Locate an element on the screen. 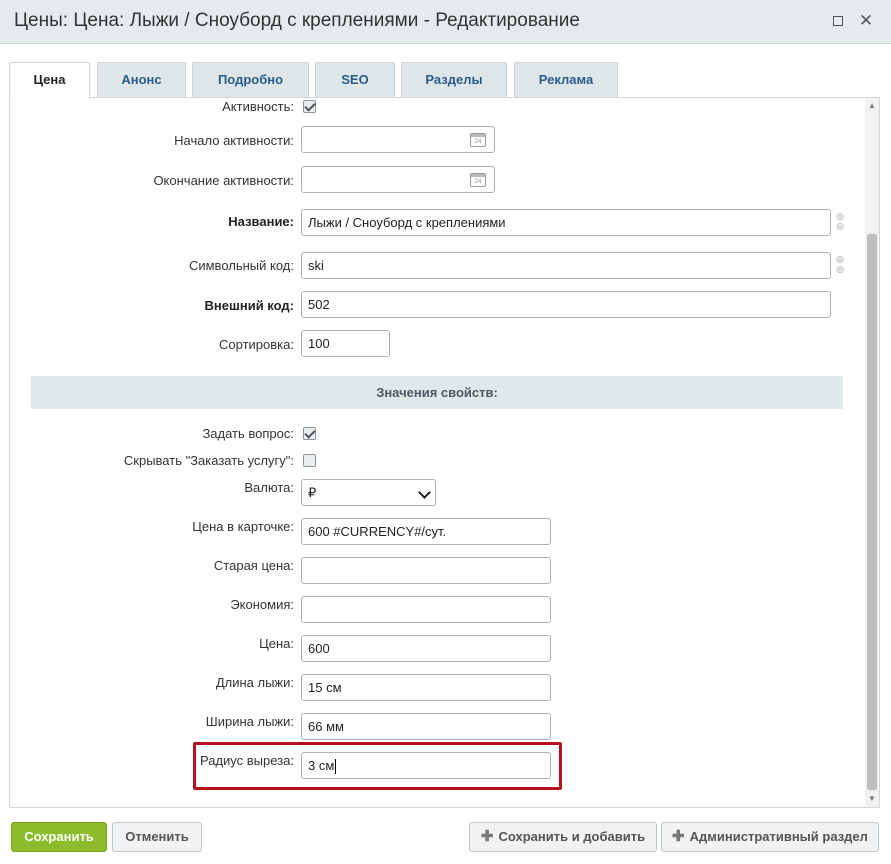  scroll-thumb is located at coordinates (872, 512).